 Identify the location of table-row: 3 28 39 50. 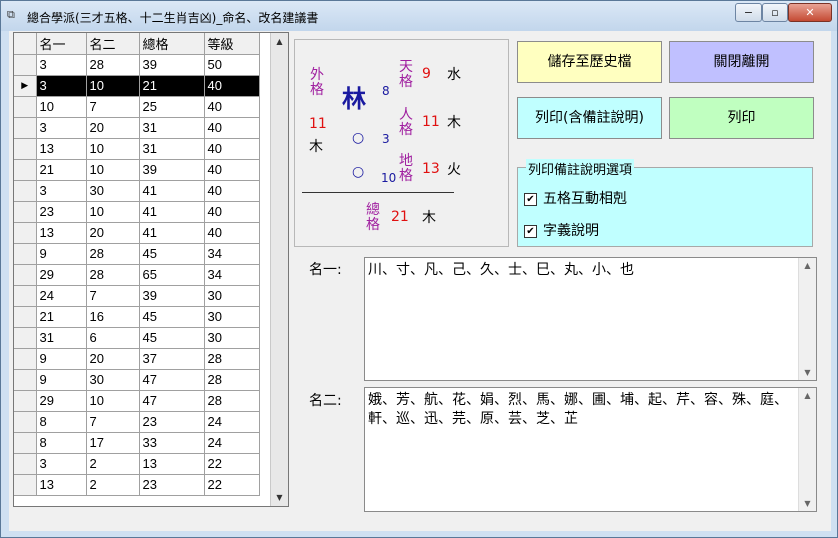
(137, 65).